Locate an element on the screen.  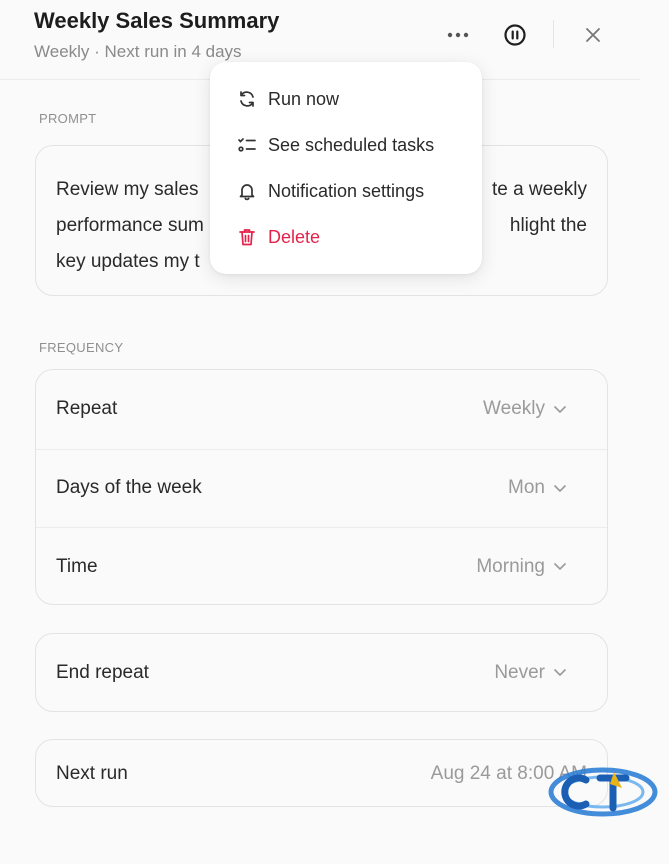
time-label: Time is located at coordinates (77, 566).